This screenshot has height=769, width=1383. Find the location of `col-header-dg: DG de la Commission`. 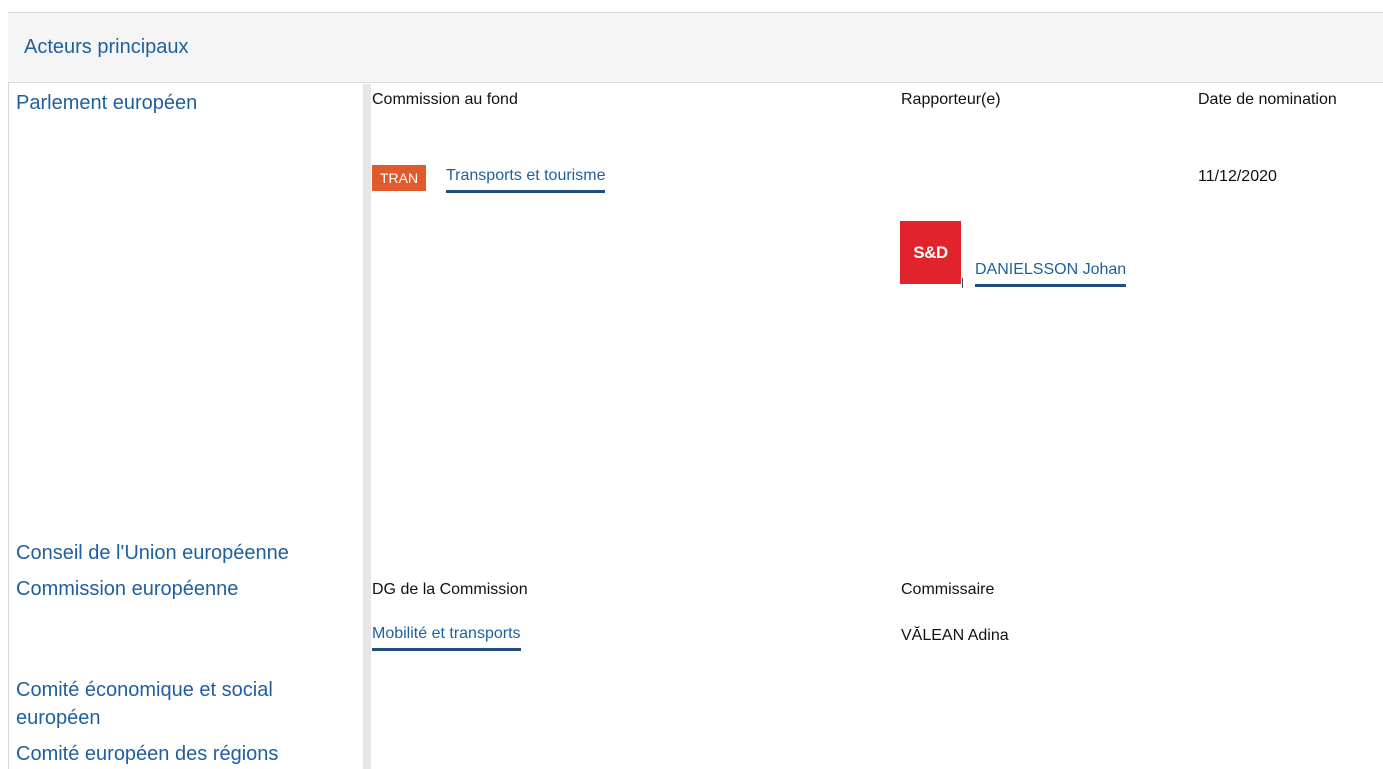

col-header-dg: DG de la Commission is located at coordinates (450, 589).